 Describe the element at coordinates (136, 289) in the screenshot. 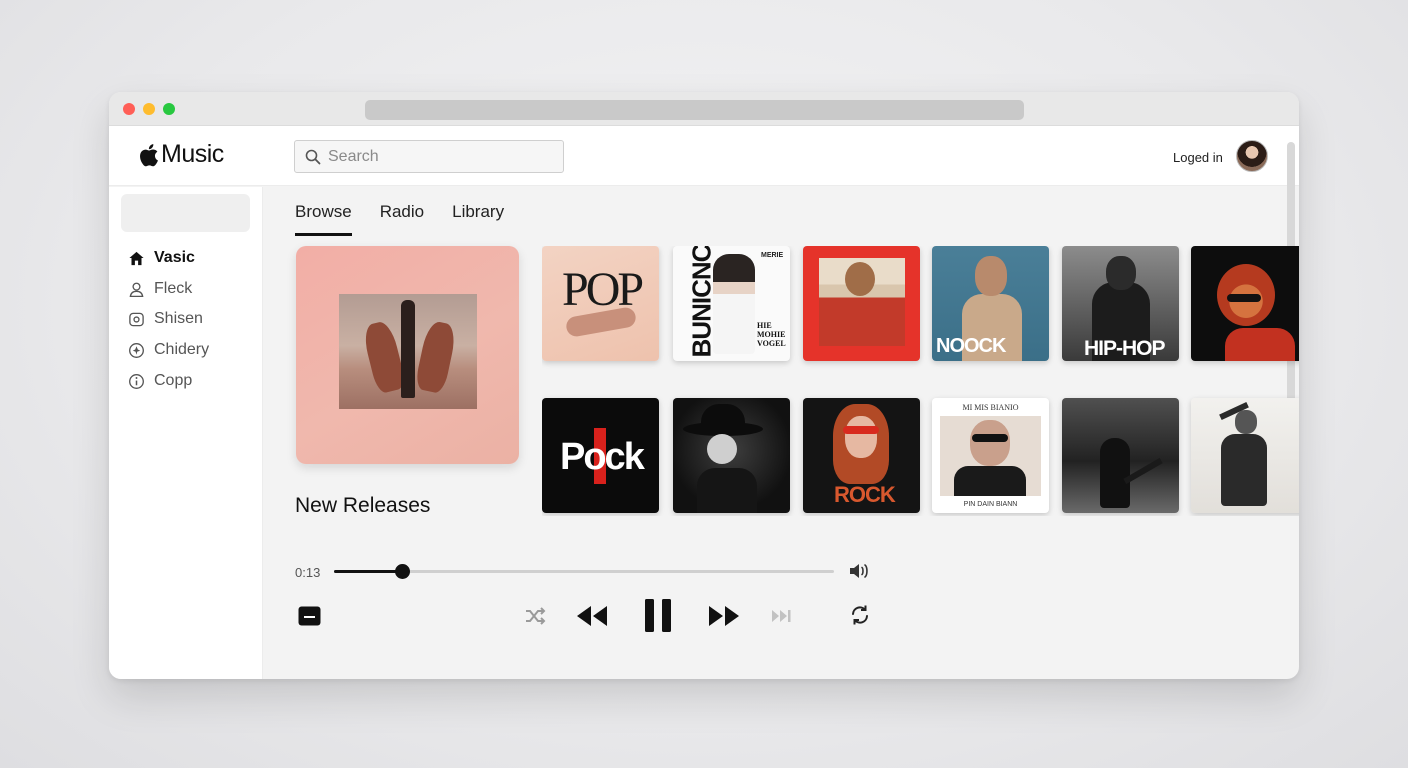

I see `person-icon` at that location.